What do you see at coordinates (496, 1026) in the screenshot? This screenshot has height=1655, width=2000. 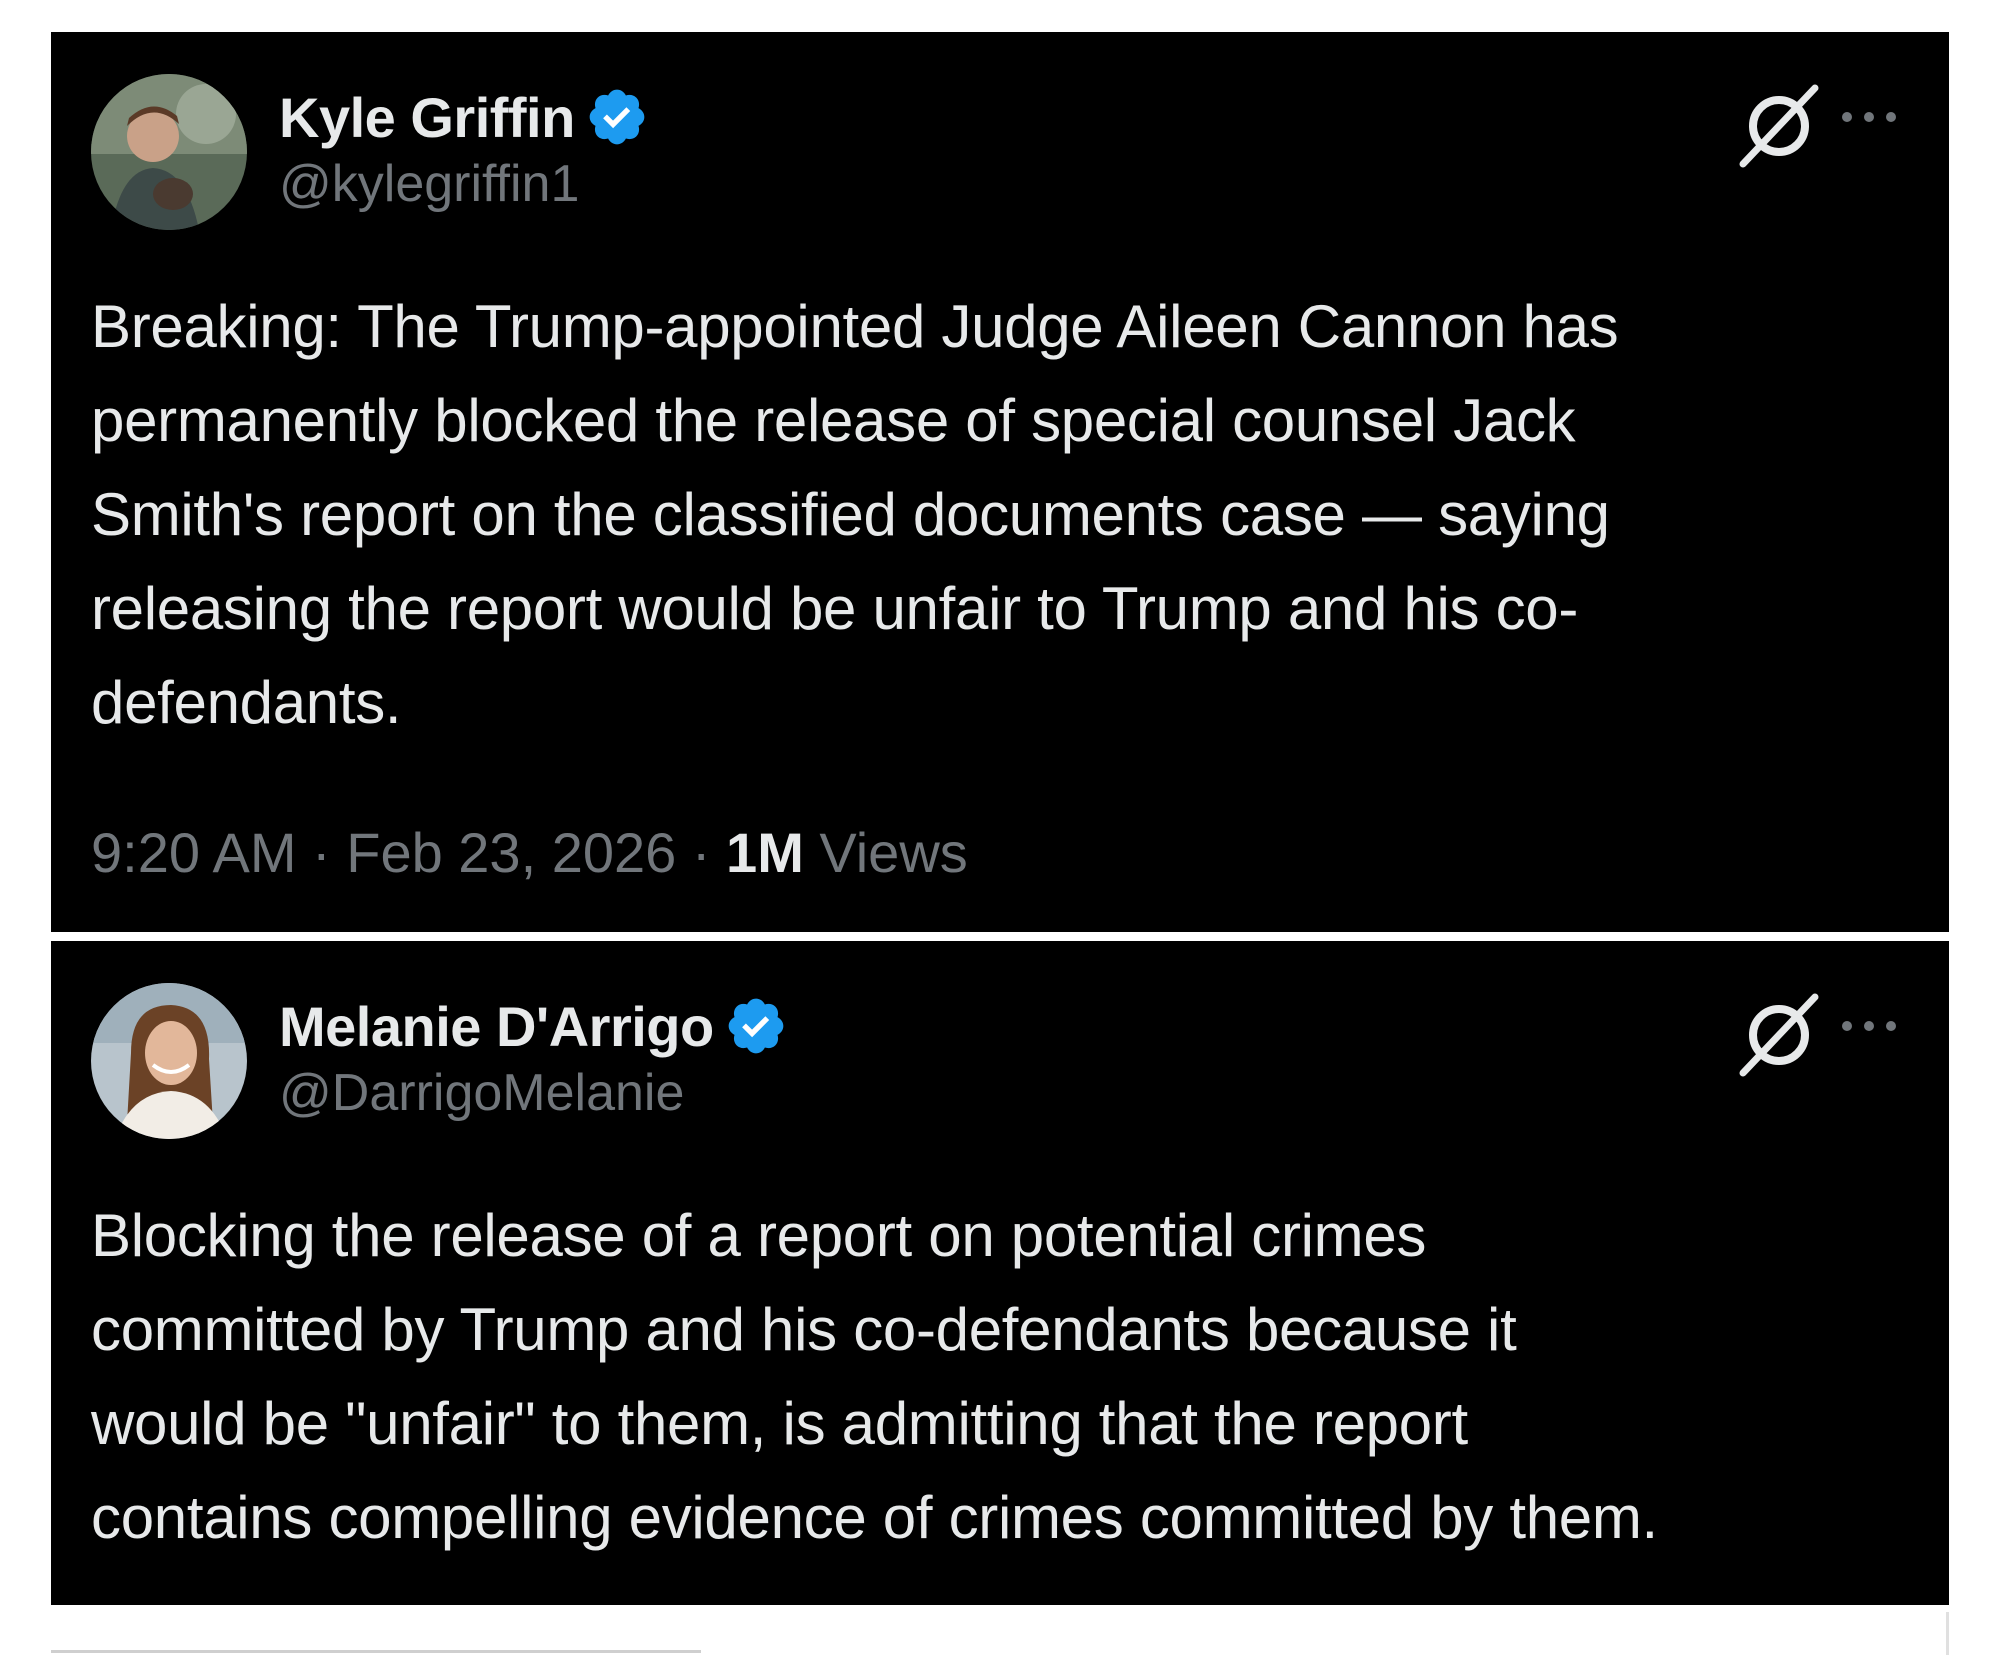 I see `display-name: Melanie D'Arrigo` at bounding box center [496, 1026].